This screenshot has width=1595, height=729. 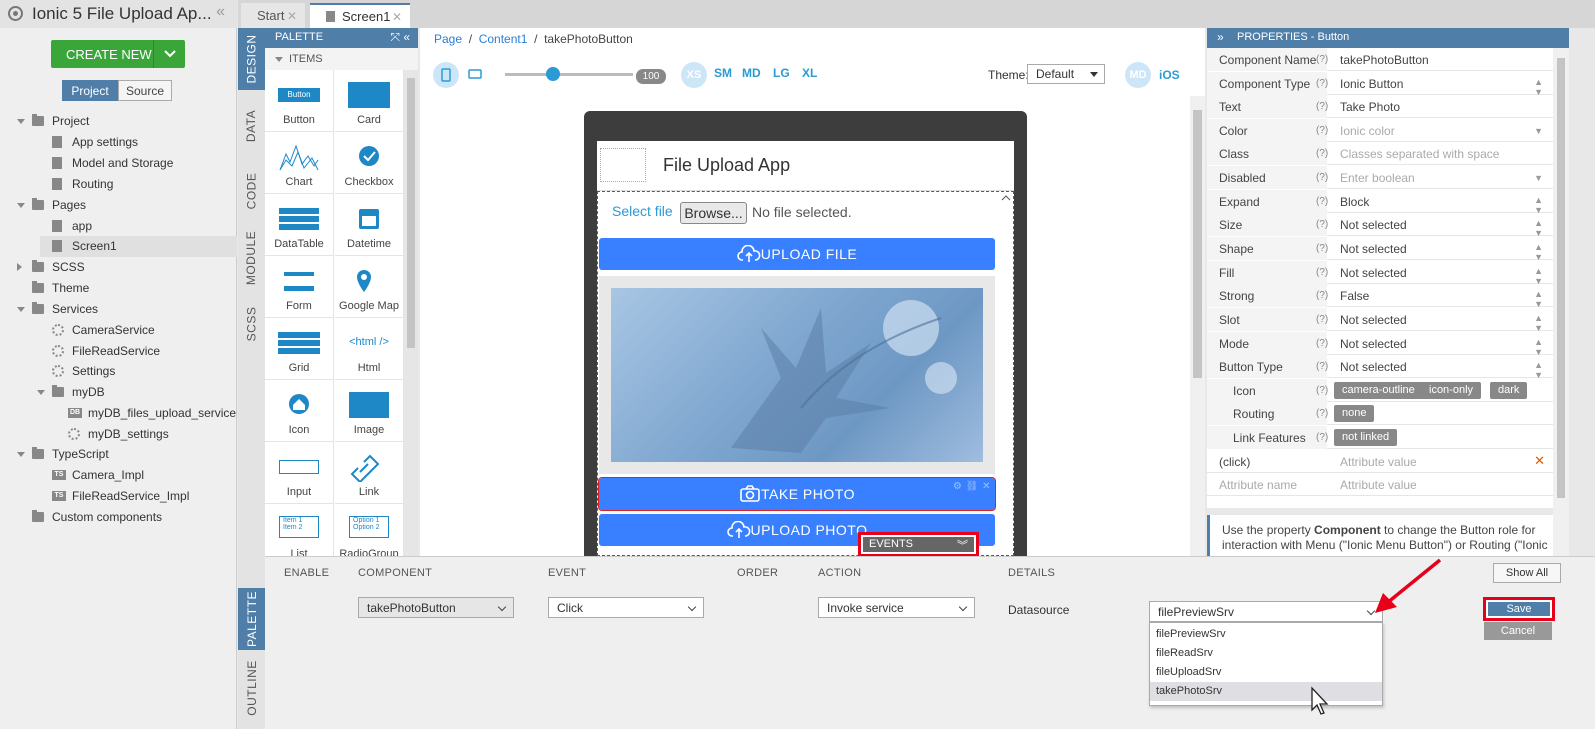 I want to click on tree-item: CameraService, so click(x=118, y=330).